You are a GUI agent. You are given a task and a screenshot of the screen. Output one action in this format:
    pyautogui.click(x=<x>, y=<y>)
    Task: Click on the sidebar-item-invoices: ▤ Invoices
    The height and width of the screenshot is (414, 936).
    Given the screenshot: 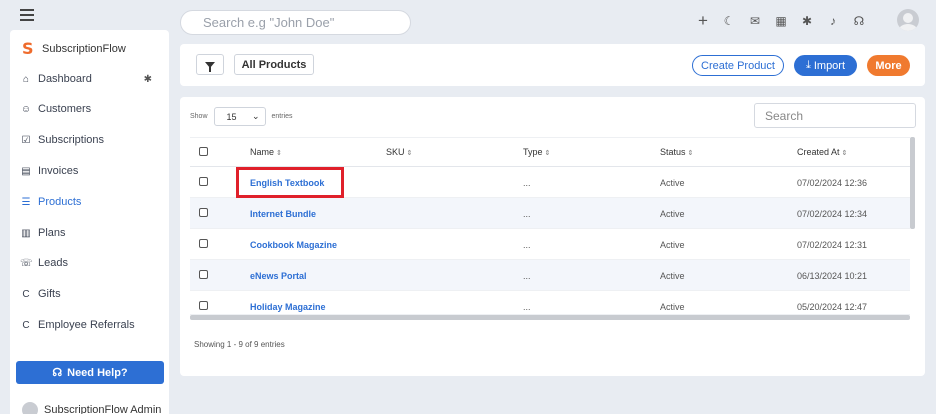 What is the action you would take?
    pyautogui.click(x=90, y=171)
    